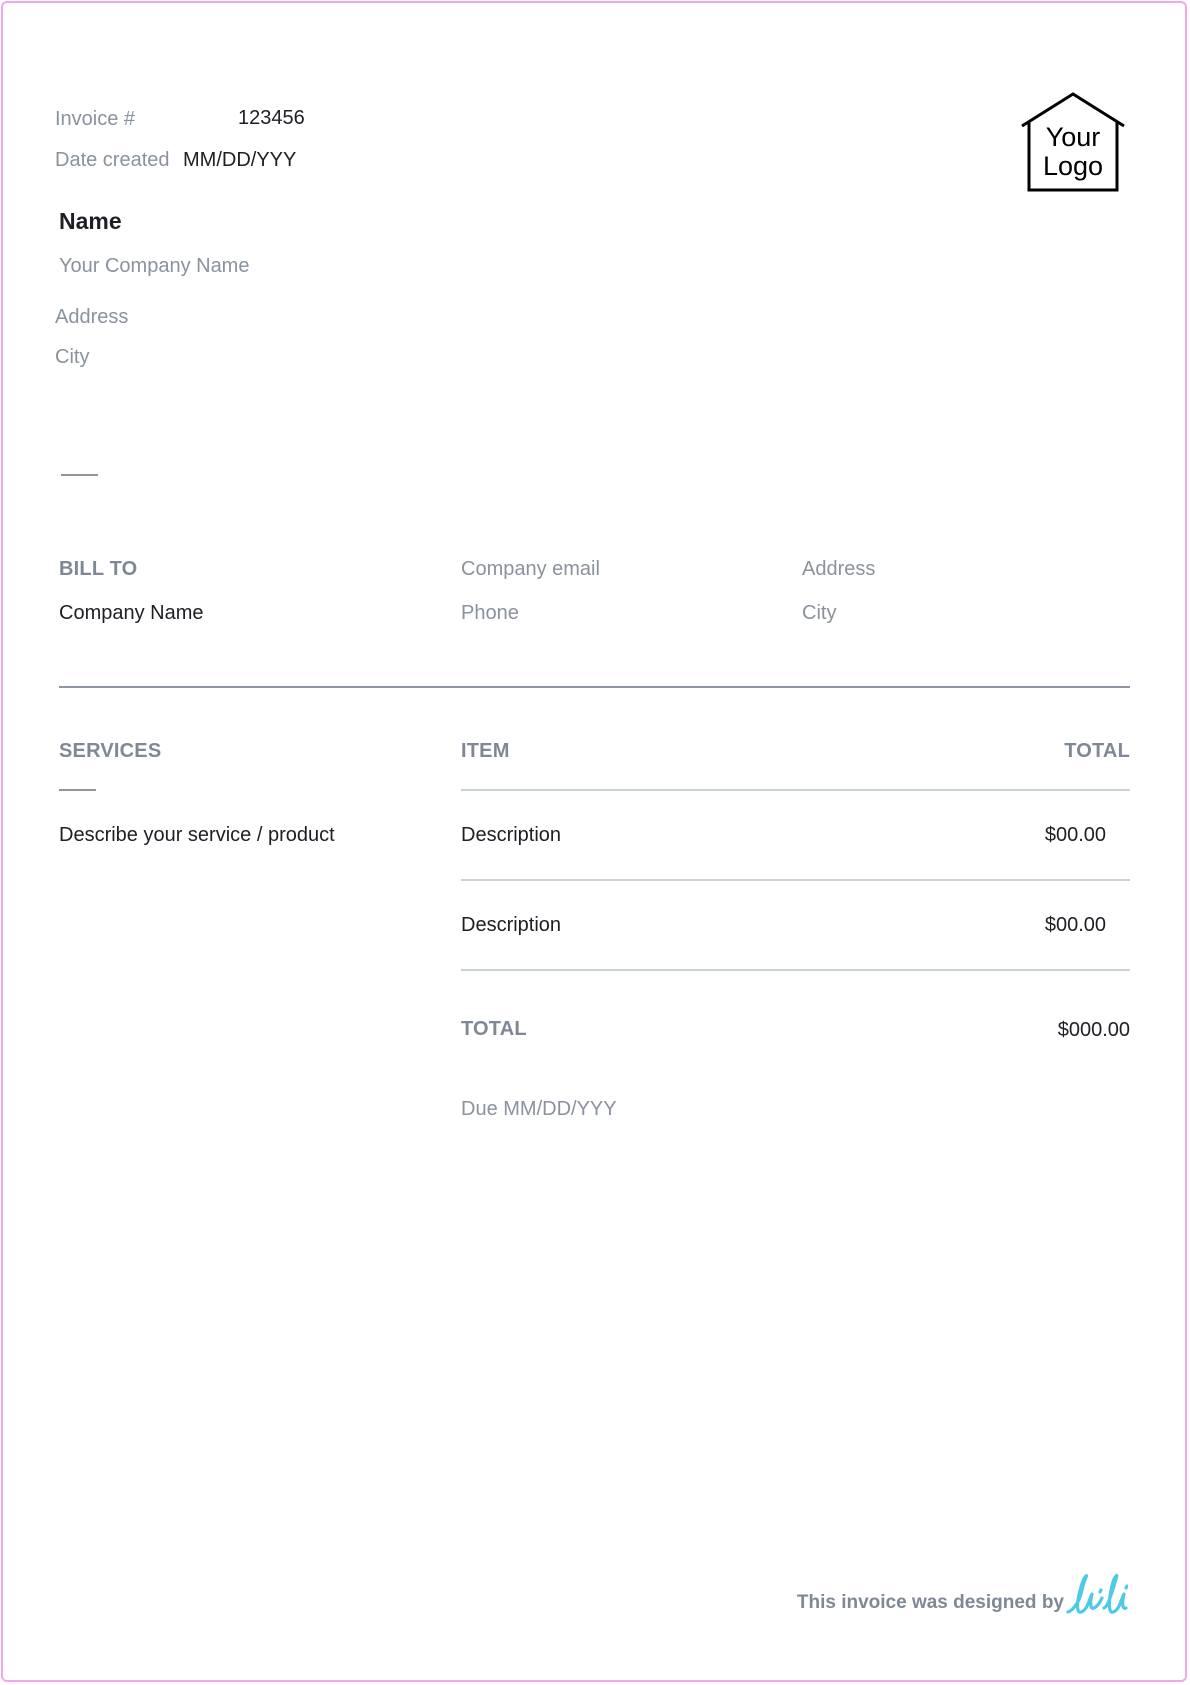  Describe the element at coordinates (90, 221) in the screenshot. I see `sender-name: Name` at that location.